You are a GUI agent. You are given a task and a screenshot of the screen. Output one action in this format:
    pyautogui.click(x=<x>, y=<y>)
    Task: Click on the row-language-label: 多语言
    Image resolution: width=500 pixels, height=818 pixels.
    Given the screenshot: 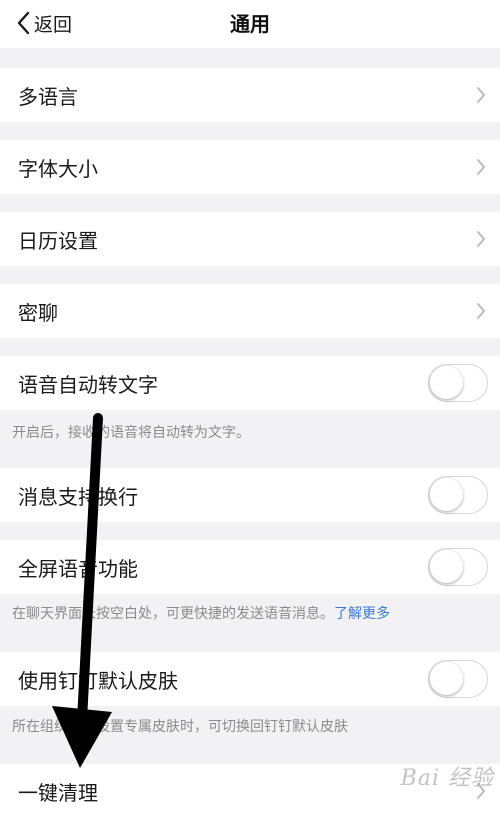 What is the action you would take?
    pyautogui.click(x=48, y=96)
    